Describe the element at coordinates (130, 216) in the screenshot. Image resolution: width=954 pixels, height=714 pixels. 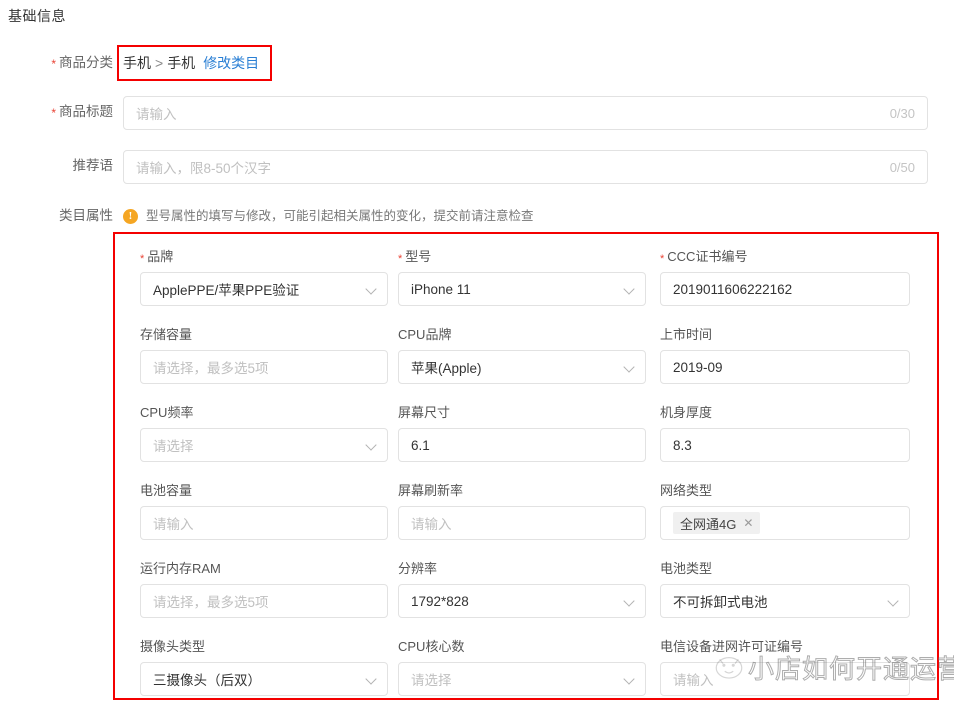
I see `warning-icon: !` at that location.